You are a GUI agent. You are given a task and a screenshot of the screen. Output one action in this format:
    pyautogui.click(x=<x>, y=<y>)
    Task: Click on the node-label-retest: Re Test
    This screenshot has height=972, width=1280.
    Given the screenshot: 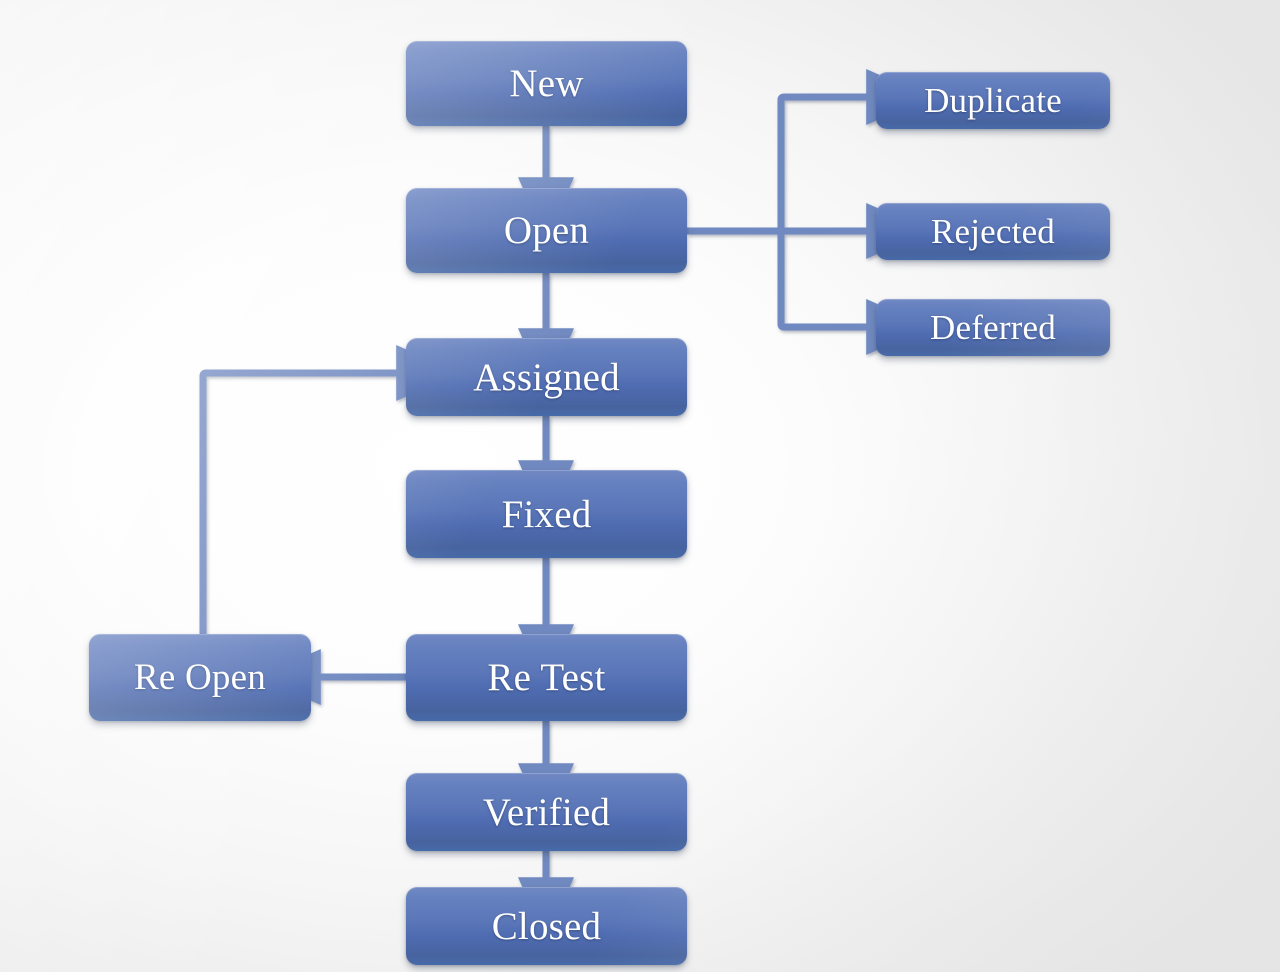 What is the action you would take?
    pyautogui.click(x=546, y=677)
    